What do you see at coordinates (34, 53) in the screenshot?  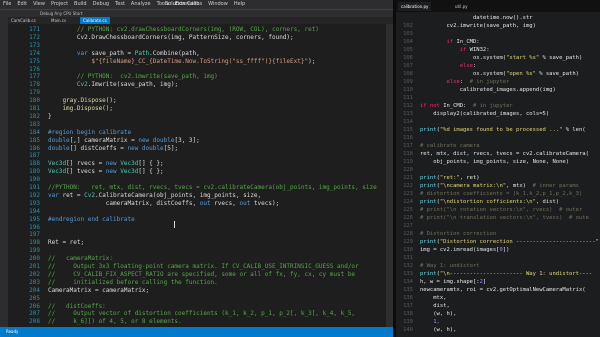 I see `vs-line-number: 174` at bounding box center [34, 53].